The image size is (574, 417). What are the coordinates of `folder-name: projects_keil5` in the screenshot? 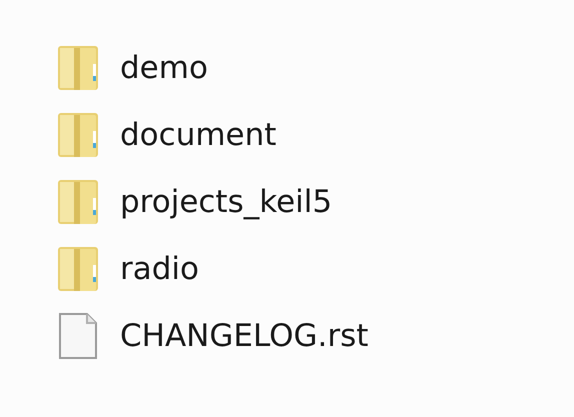 It's located at (226, 202).